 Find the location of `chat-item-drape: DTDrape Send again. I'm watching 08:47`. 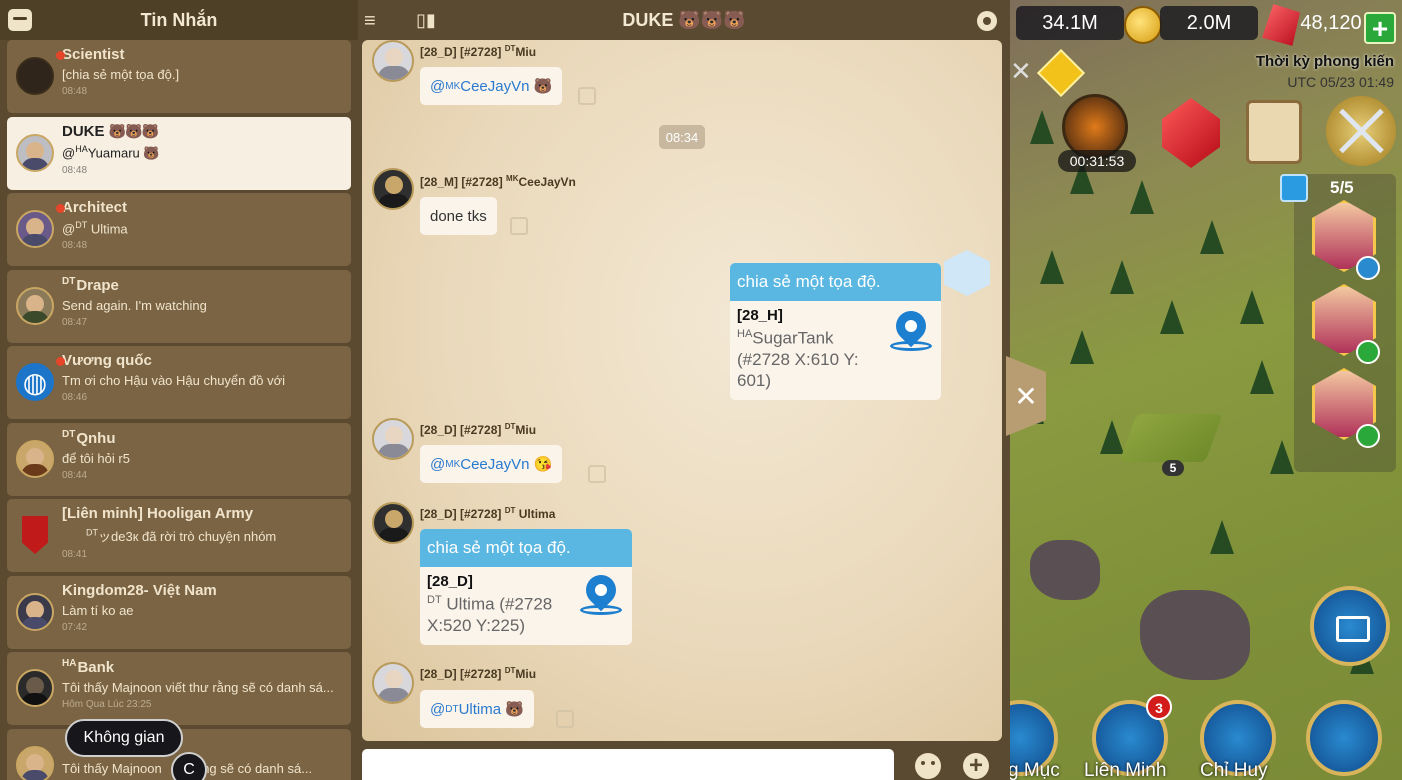

chat-item-drape: DTDrape Send again. I'm watching 08:47 is located at coordinates (179, 306).